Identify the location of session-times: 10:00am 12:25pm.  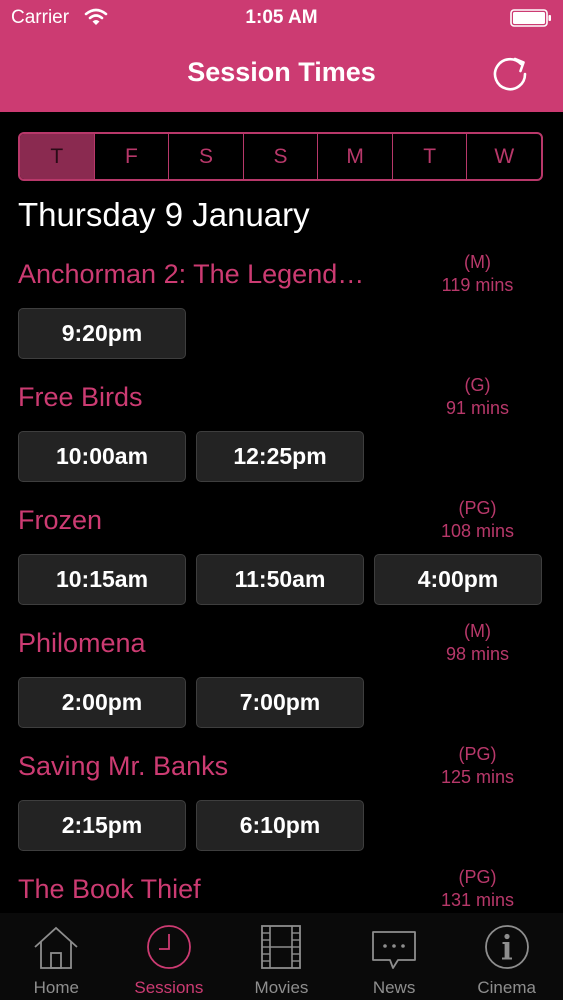
(196, 456).